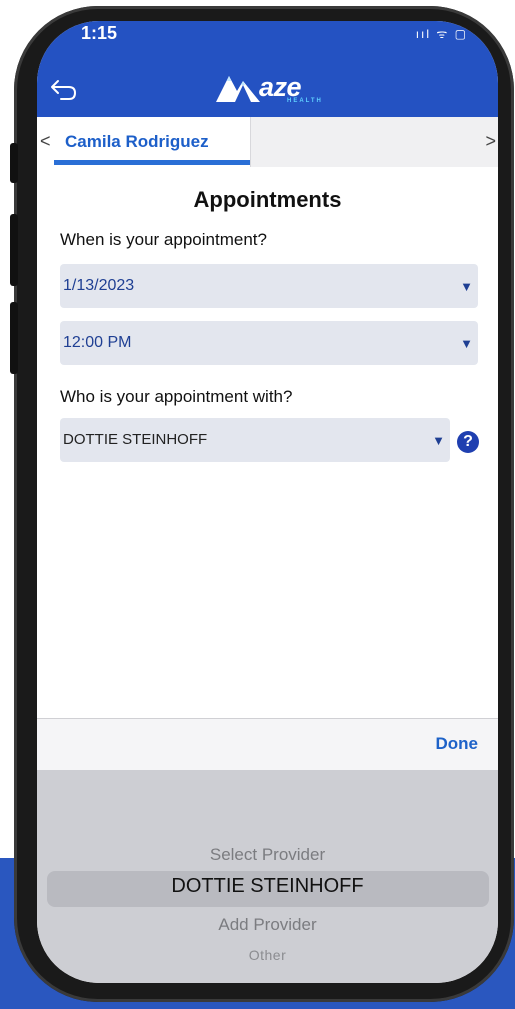  I want to click on picker-option: Add Provider, so click(267, 925).